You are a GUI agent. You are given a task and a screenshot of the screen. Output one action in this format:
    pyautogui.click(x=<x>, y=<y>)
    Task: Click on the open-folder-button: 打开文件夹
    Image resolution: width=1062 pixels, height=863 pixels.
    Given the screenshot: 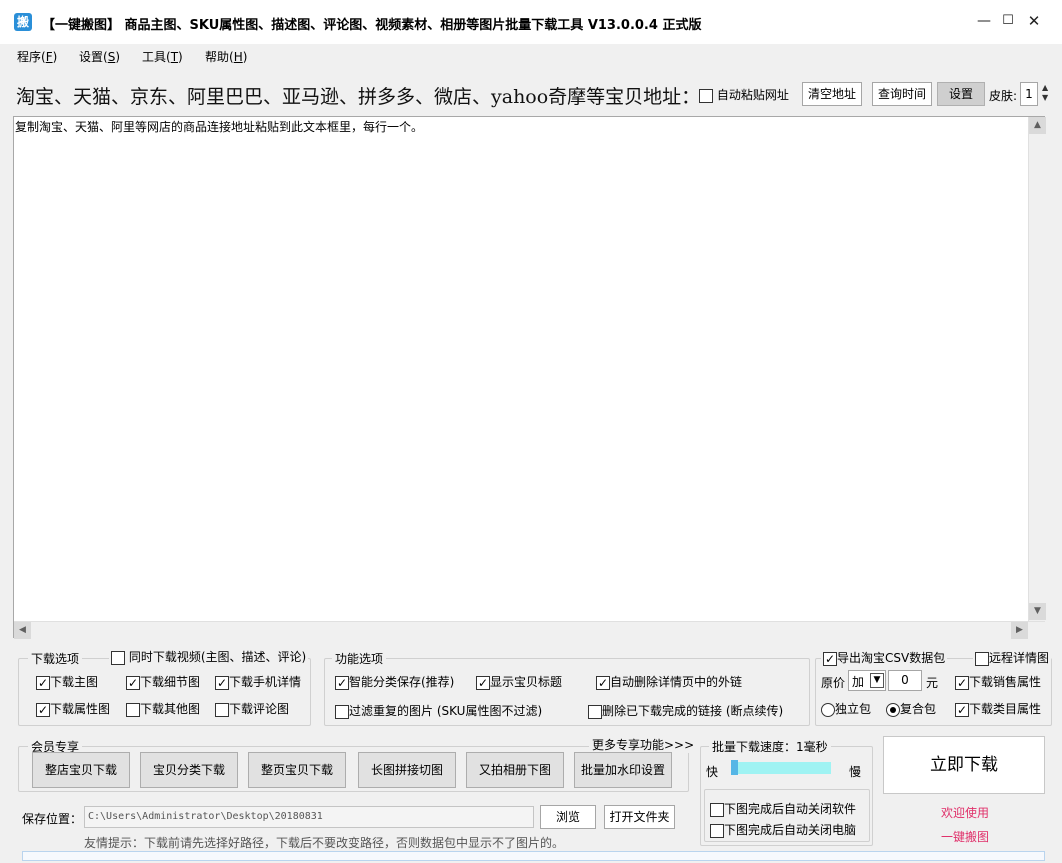 What is the action you would take?
    pyautogui.click(x=639, y=817)
    